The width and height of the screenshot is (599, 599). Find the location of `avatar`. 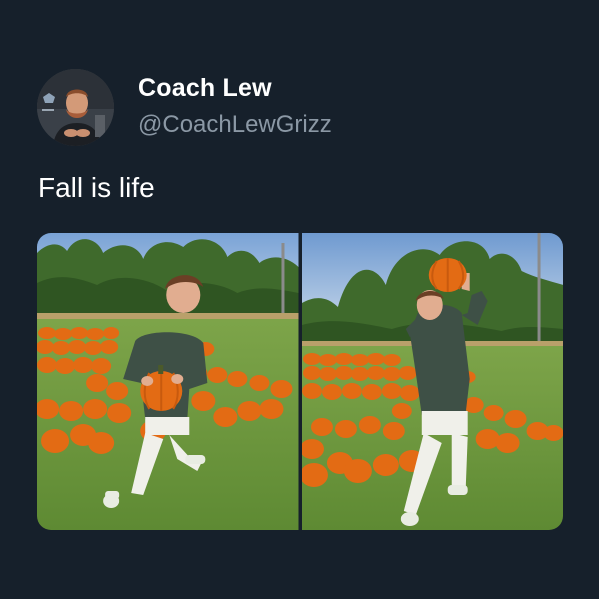

avatar is located at coordinates (75, 107).